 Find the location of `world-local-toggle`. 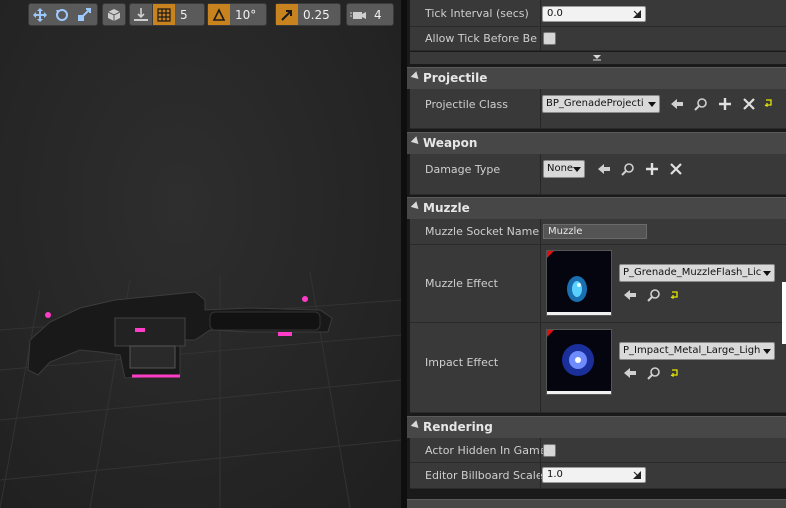

world-local-toggle is located at coordinates (114, 14).